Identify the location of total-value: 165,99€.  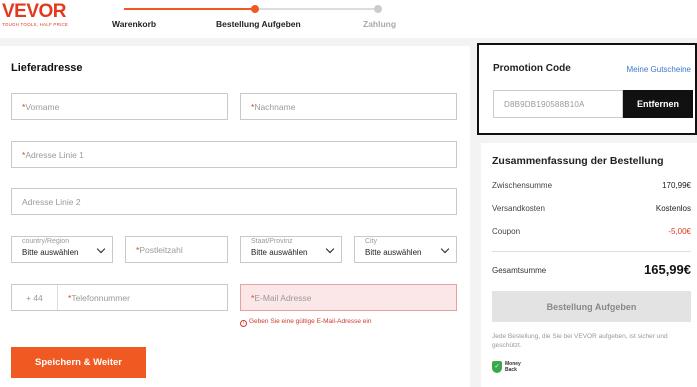
(667, 269).